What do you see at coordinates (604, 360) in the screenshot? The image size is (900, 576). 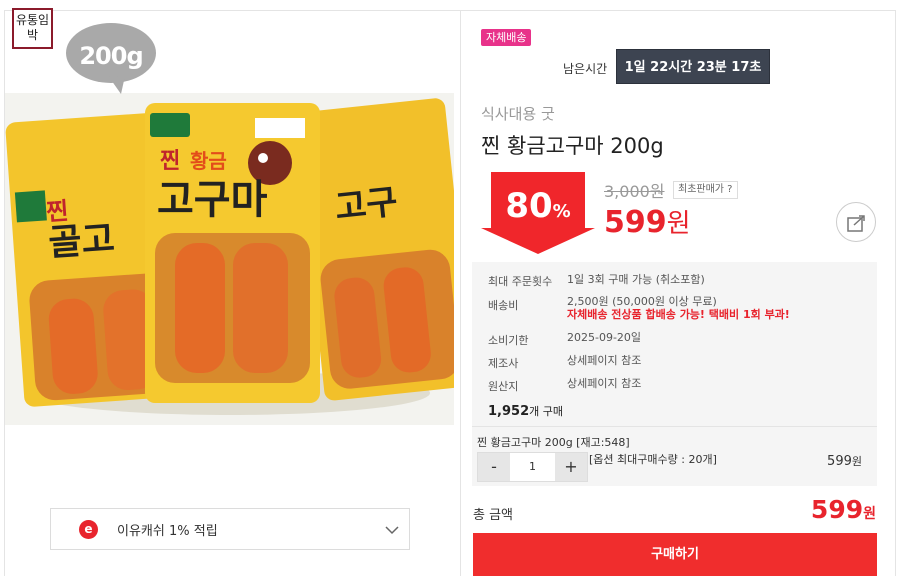 I see `info-value-manufacturer: 상세페이지 참조` at bounding box center [604, 360].